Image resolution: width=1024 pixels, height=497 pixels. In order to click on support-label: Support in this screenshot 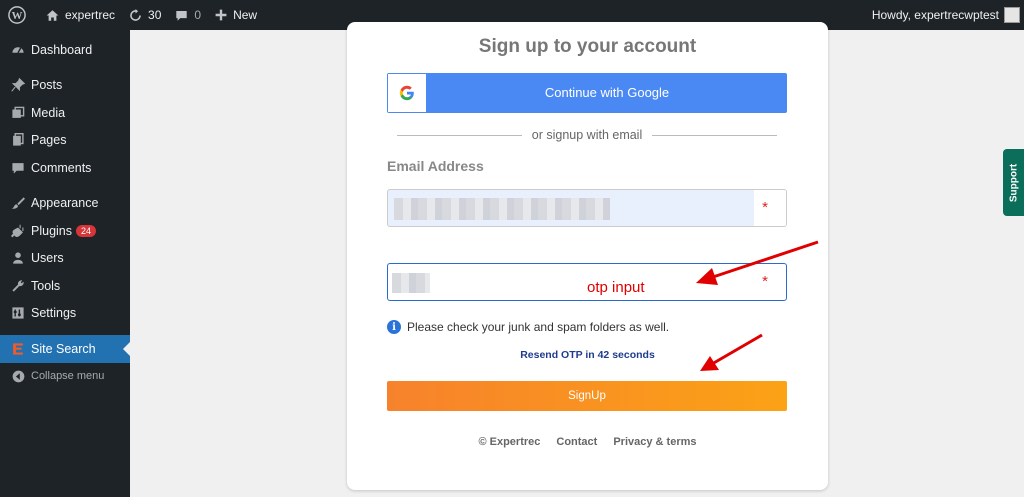, I will do `click(1013, 182)`.